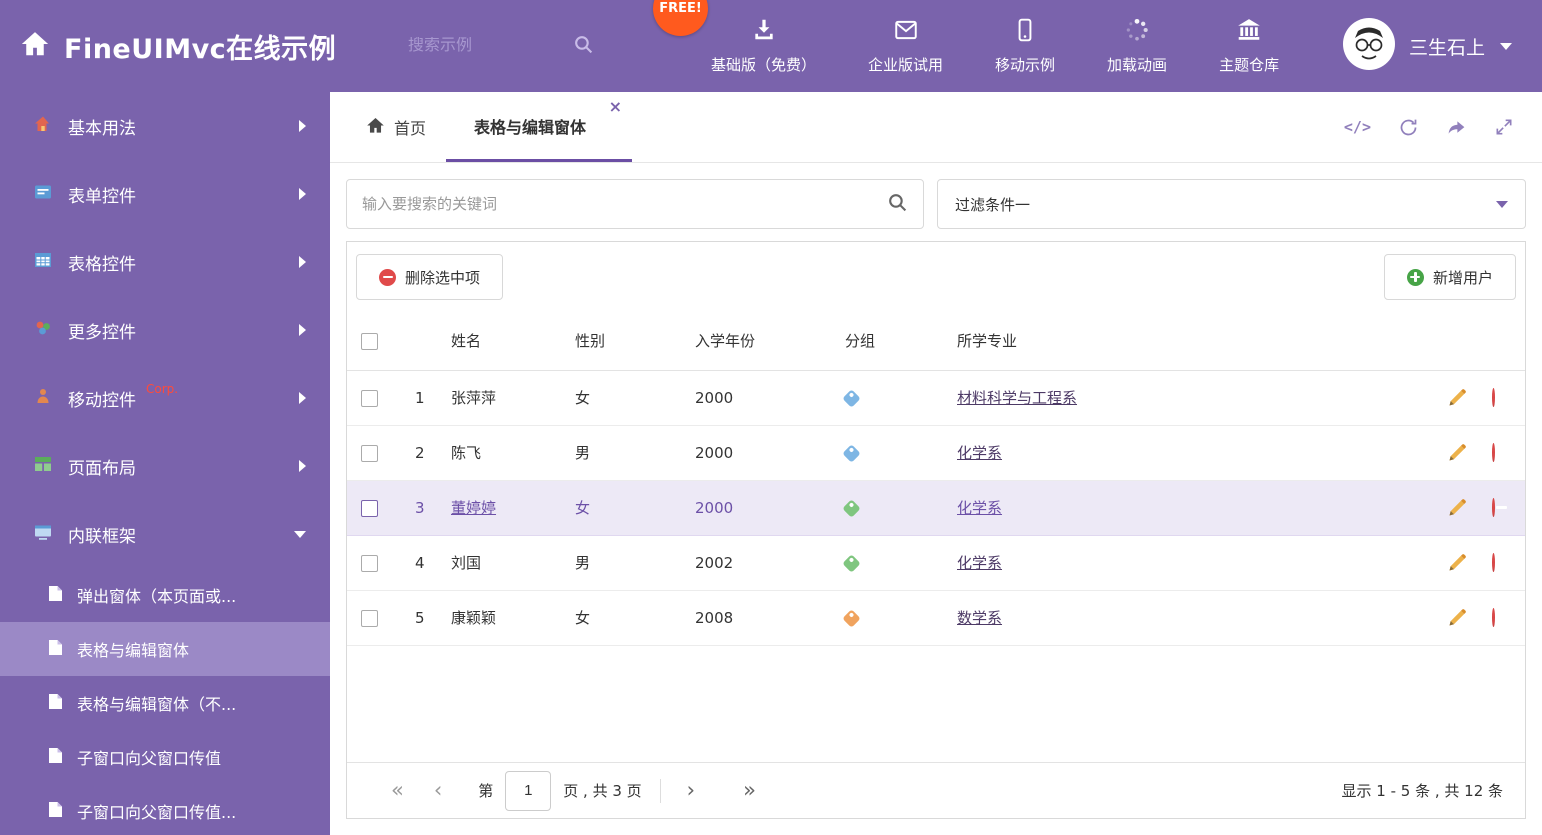  I want to click on expand-icon, so click(1504, 127).